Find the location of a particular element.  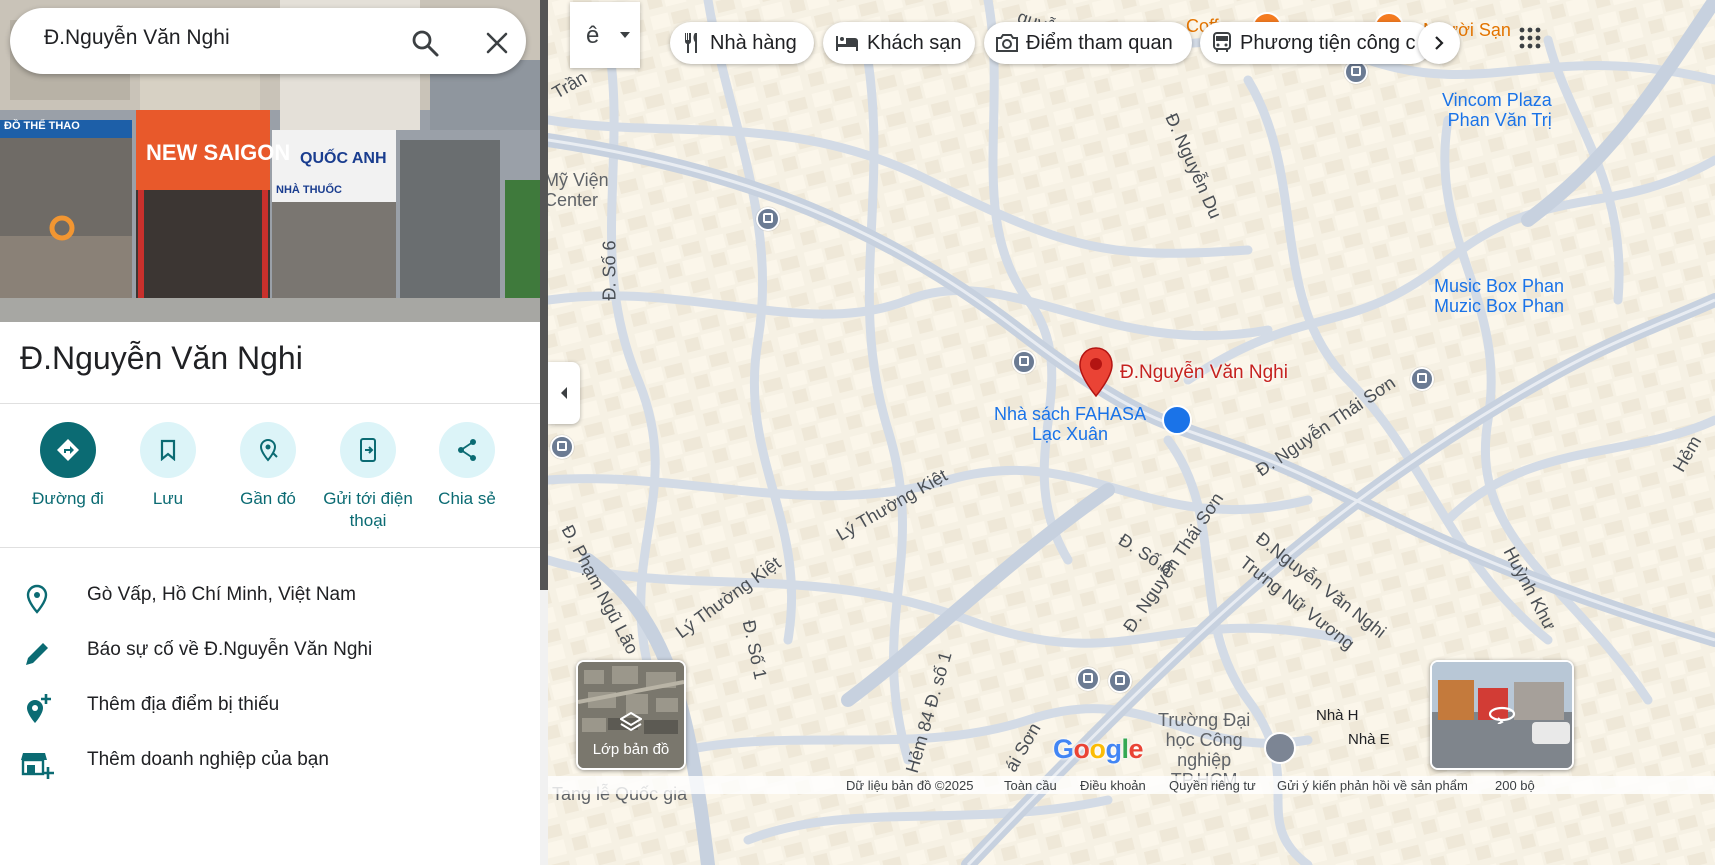

street-view-thumbnail is located at coordinates (1502, 715).